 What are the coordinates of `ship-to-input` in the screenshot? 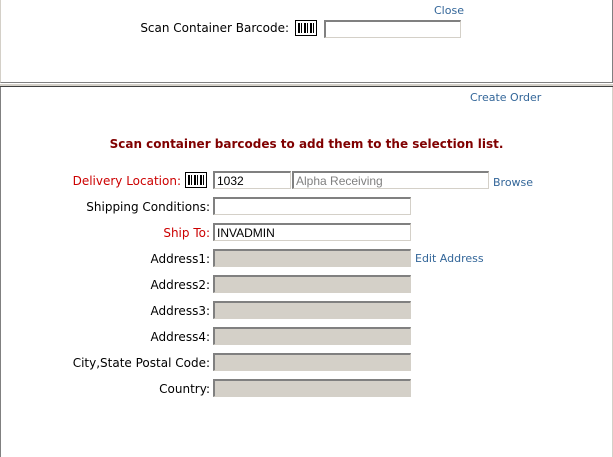 It's located at (312, 232).